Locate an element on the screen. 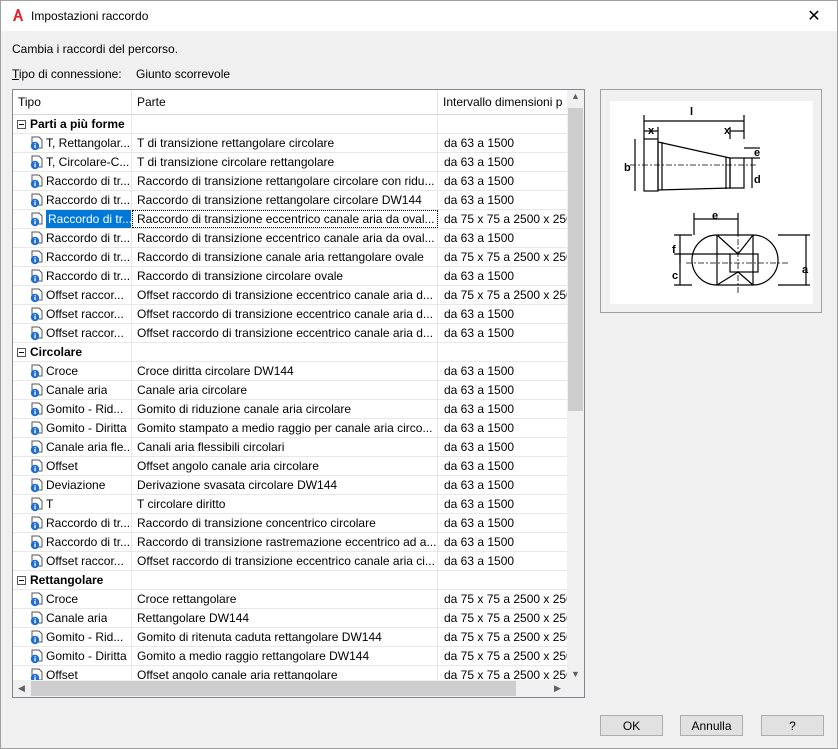 Image resolution: width=838 pixels, height=749 pixels. scroll-right-arrow-icon: ▶ is located at coordinates (557, 688).